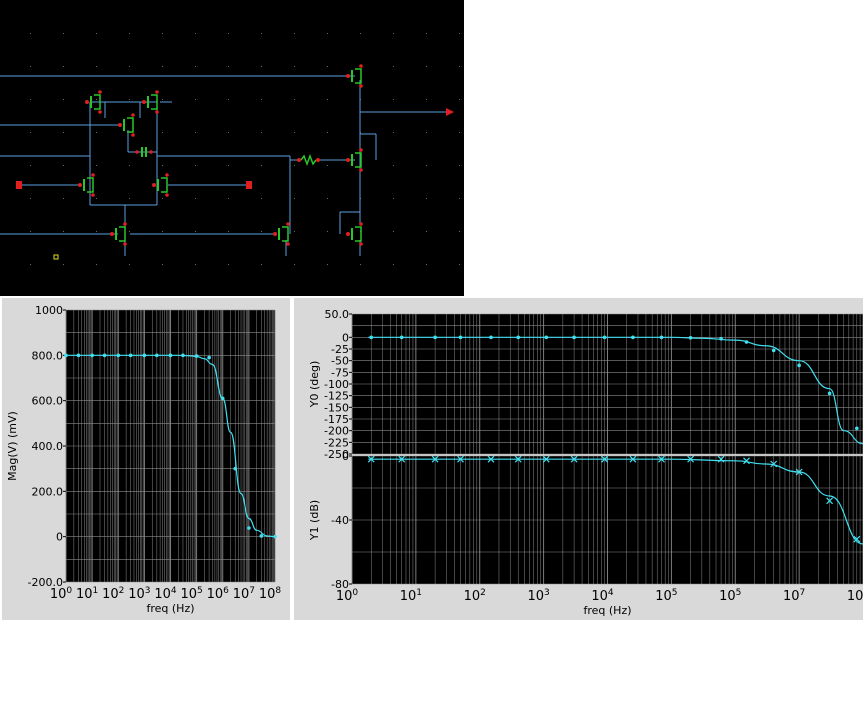  Describe the element at coordinates (308, 160) in the screenshot. I see `resistor-icon` at that location.